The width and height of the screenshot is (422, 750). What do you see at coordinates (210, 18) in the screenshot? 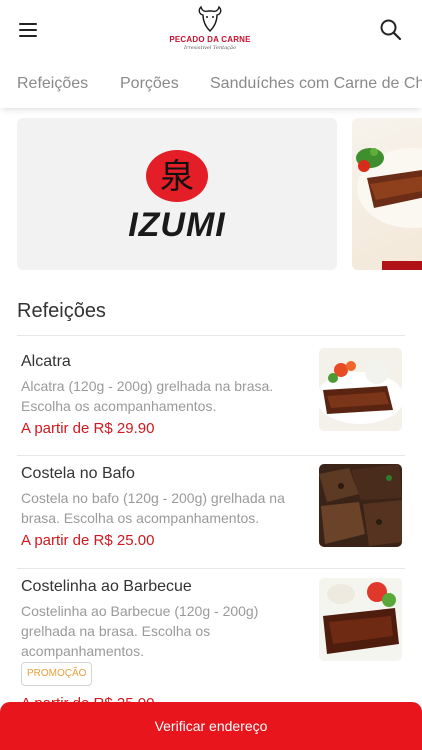
I see `bull-head-icon` at bounding box center [210, 18].